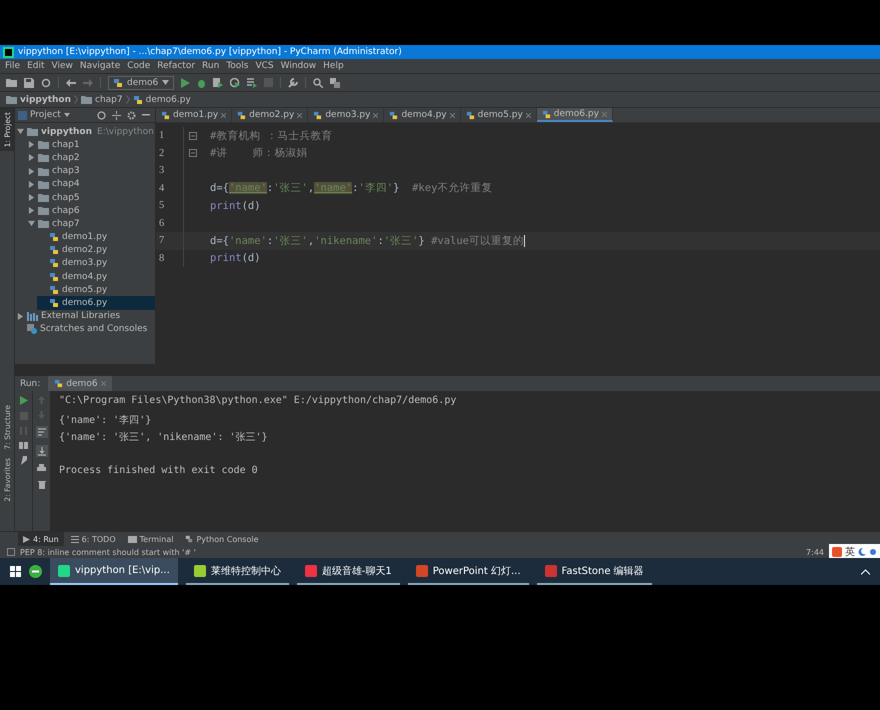  I want to click on editor-tab: demo1.py, so click(194, 115).